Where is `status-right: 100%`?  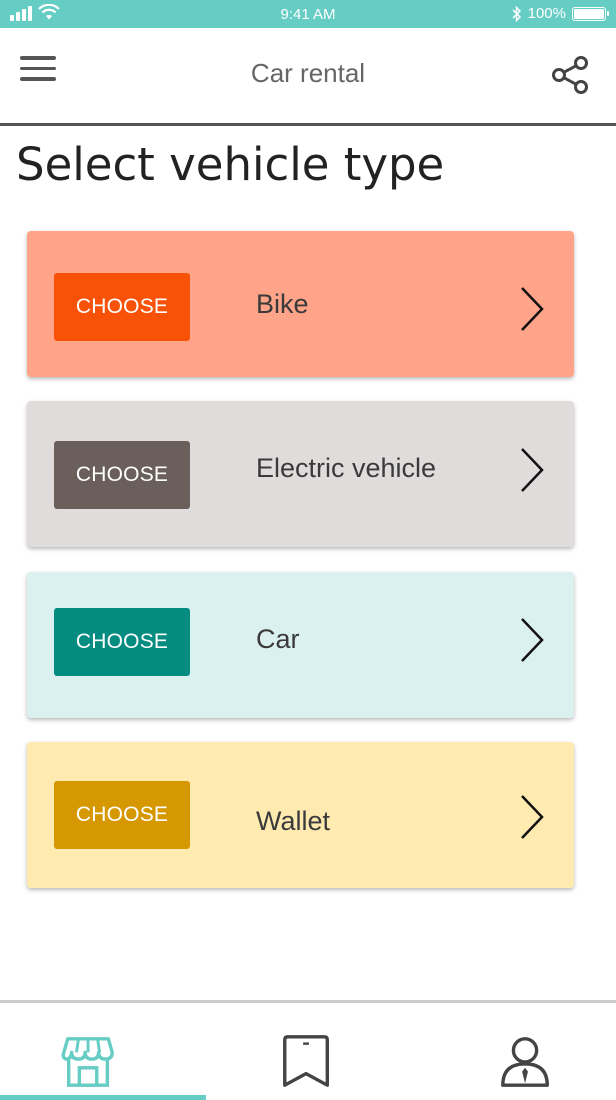 status-right: 100% is located at coordinates (560, 13).